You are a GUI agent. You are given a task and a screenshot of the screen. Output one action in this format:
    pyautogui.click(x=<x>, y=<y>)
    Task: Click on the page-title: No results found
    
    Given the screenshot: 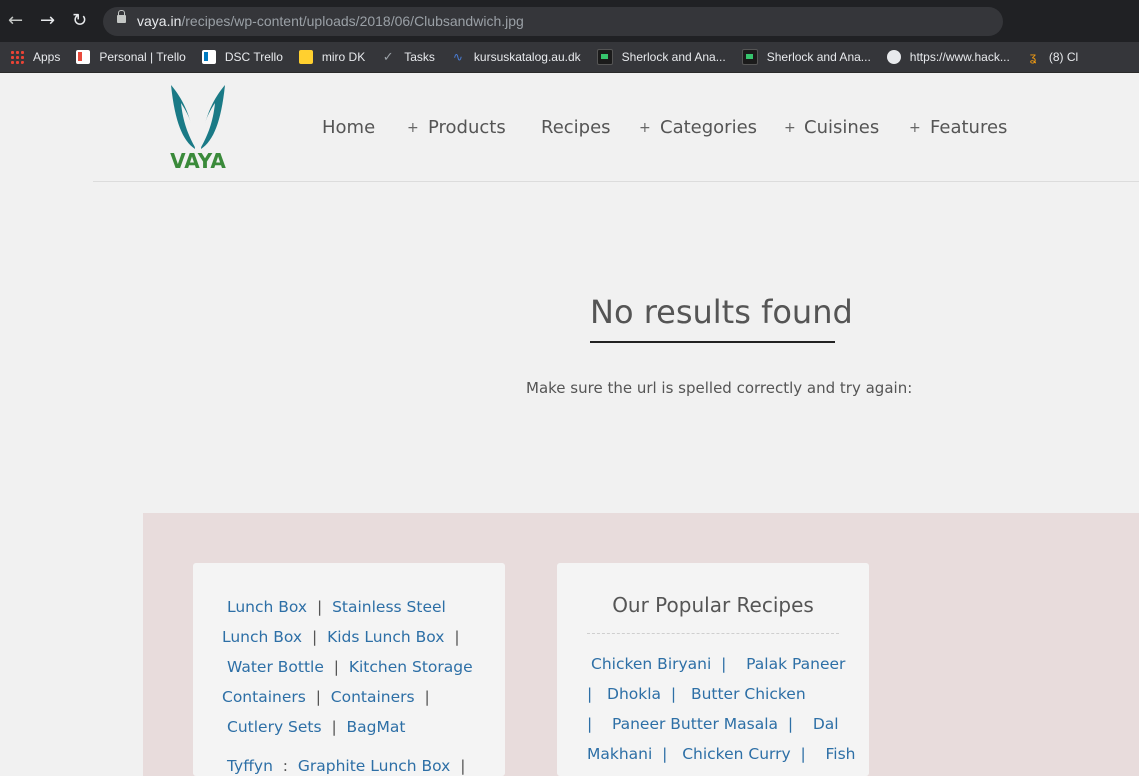 What is the action you would take?
    pyautogui.click(x=721, y=312)
    